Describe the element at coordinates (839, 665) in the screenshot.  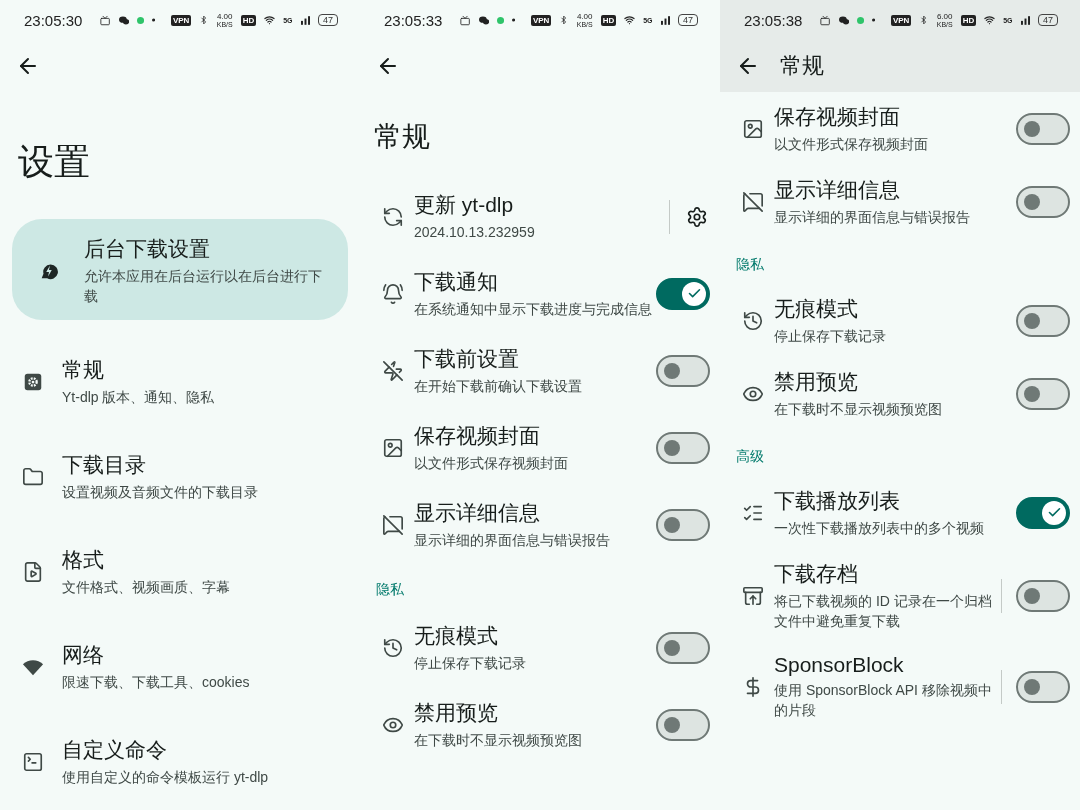
I see `setting-title: SponsorBlock` at that location.